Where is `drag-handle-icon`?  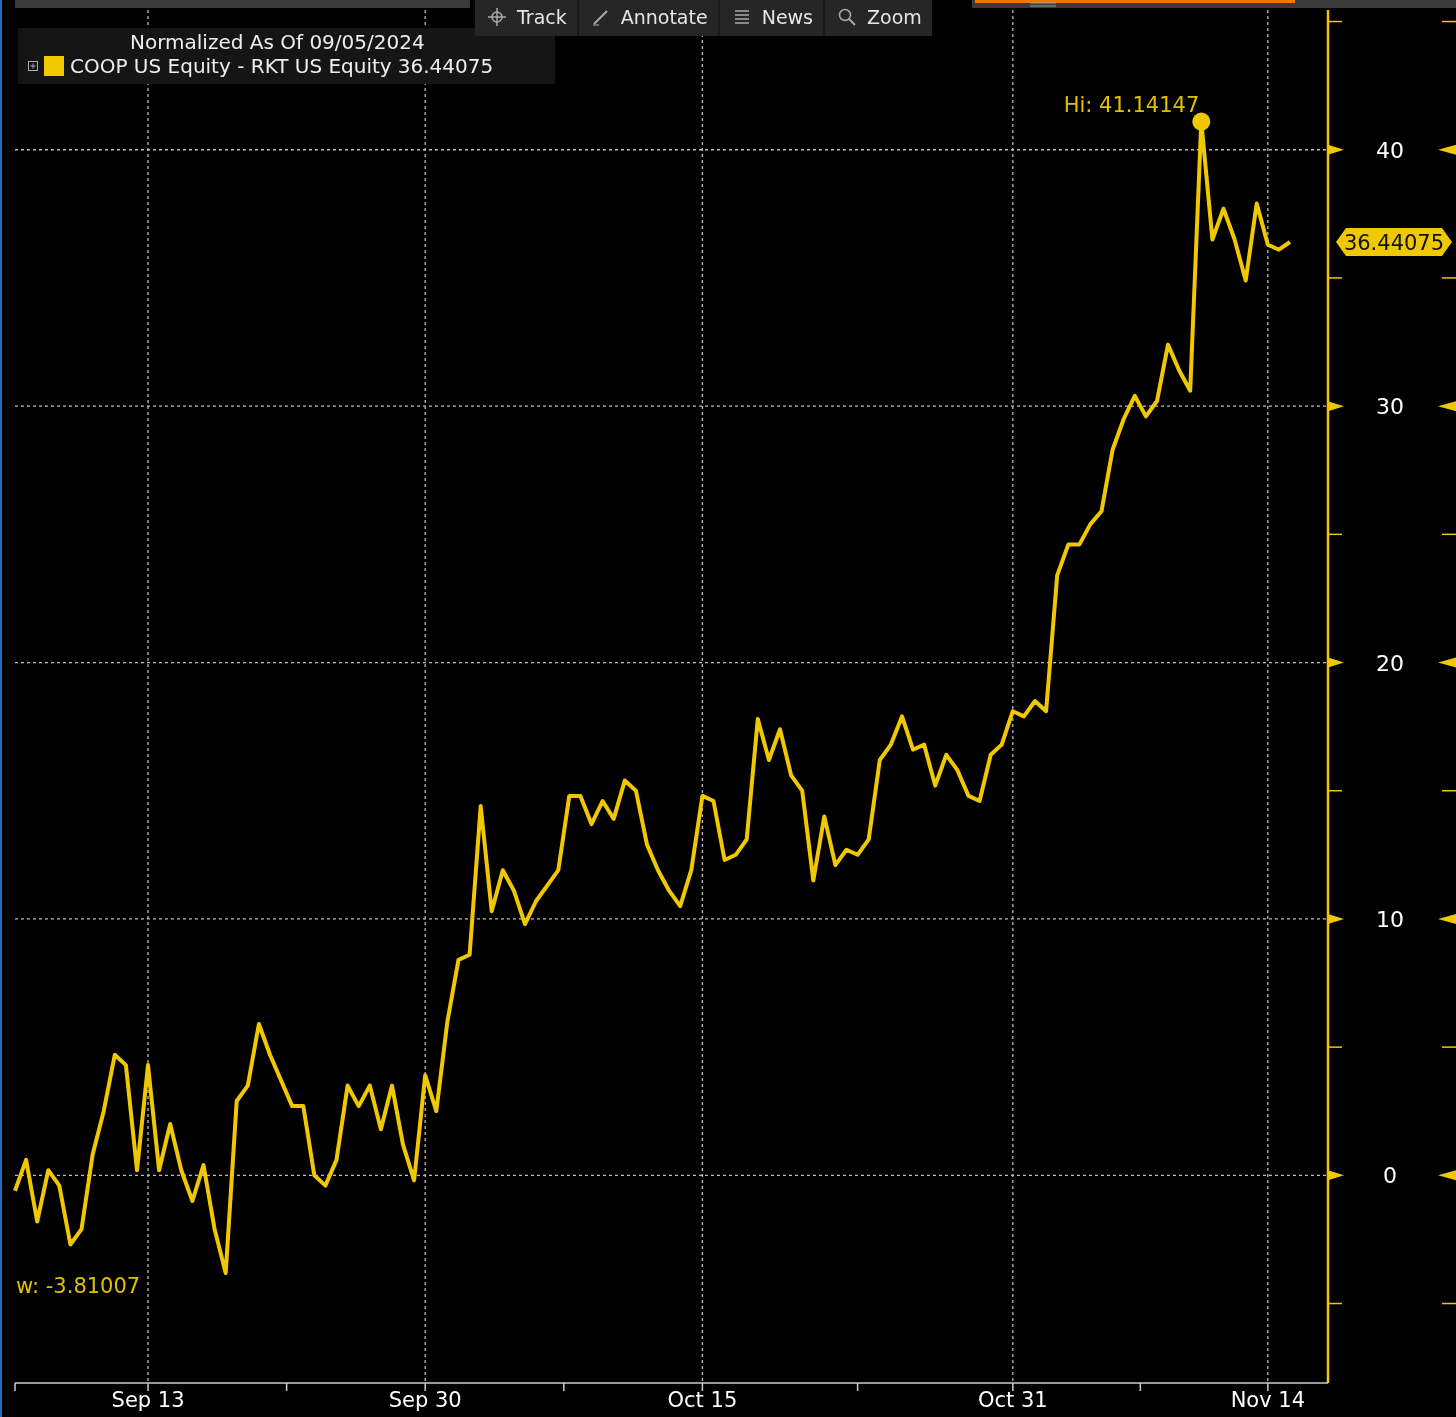 drag-handle-icon is located at coordinates (1043, 5).